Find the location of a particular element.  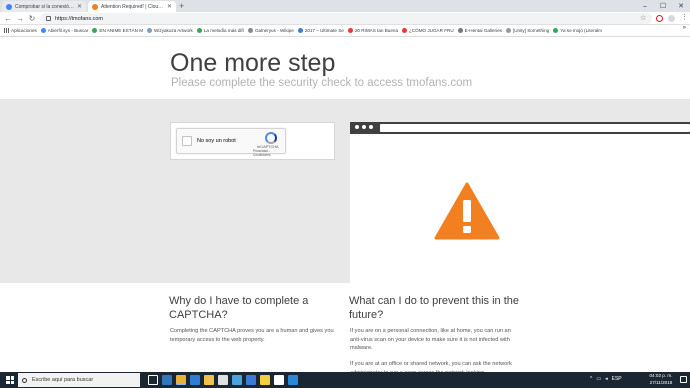

bookmark-label: Wizyakuza Artwork is located at coordinates (173, 30).